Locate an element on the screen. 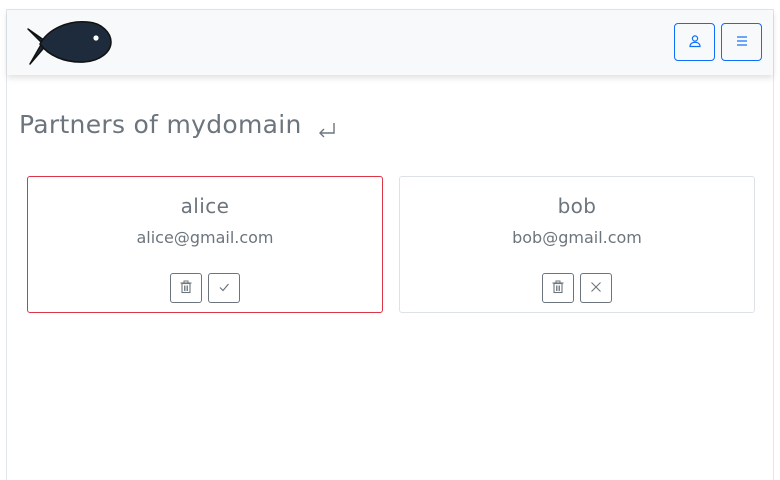 The width and height of the screenshot is (780, 480). return-arrow-icon is located at coordinates (327, 130).